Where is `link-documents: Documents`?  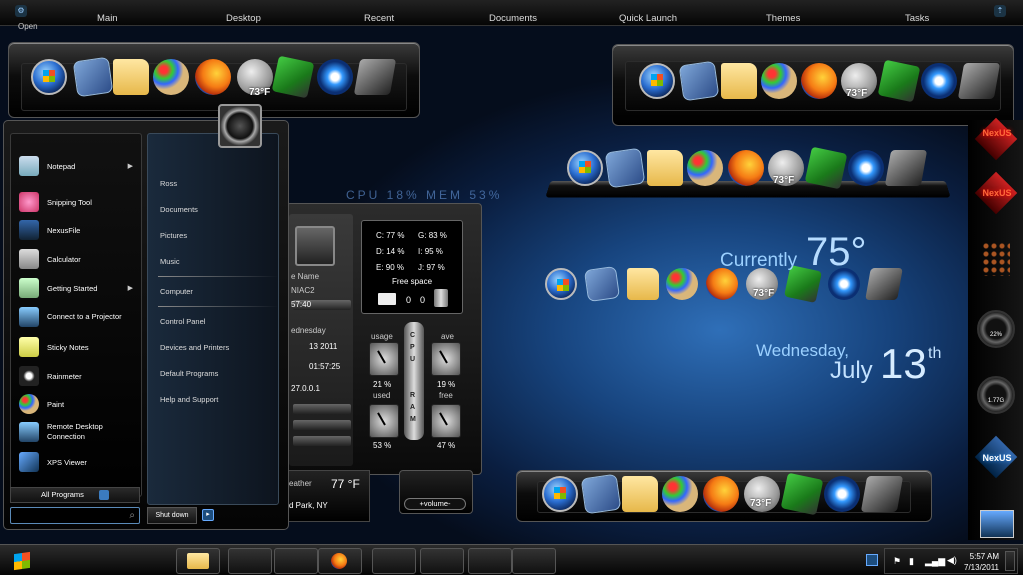 link-documents: Documents is located at coordinates (179, 209).